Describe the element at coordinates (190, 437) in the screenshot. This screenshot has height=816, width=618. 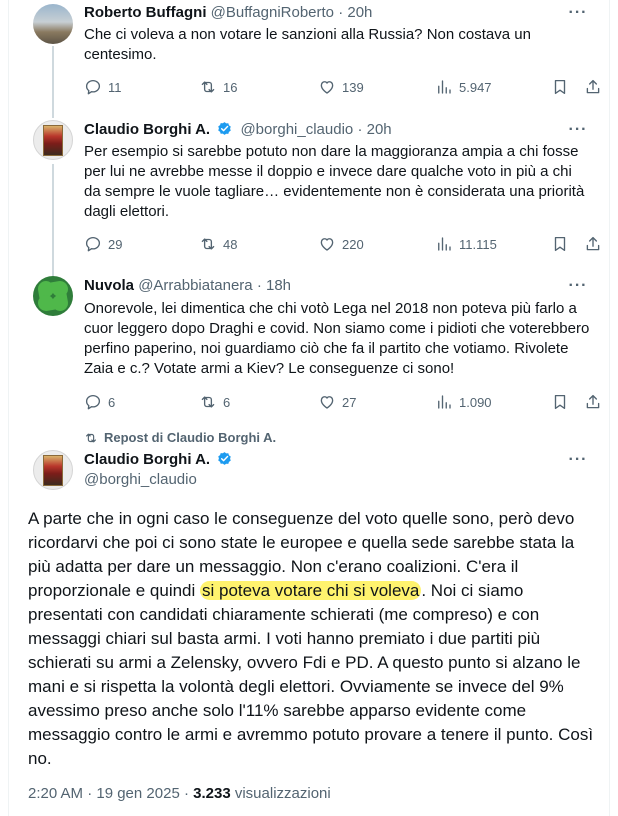
I see `repost-context-label: Repost di Claudio Borghi A.` at that location.